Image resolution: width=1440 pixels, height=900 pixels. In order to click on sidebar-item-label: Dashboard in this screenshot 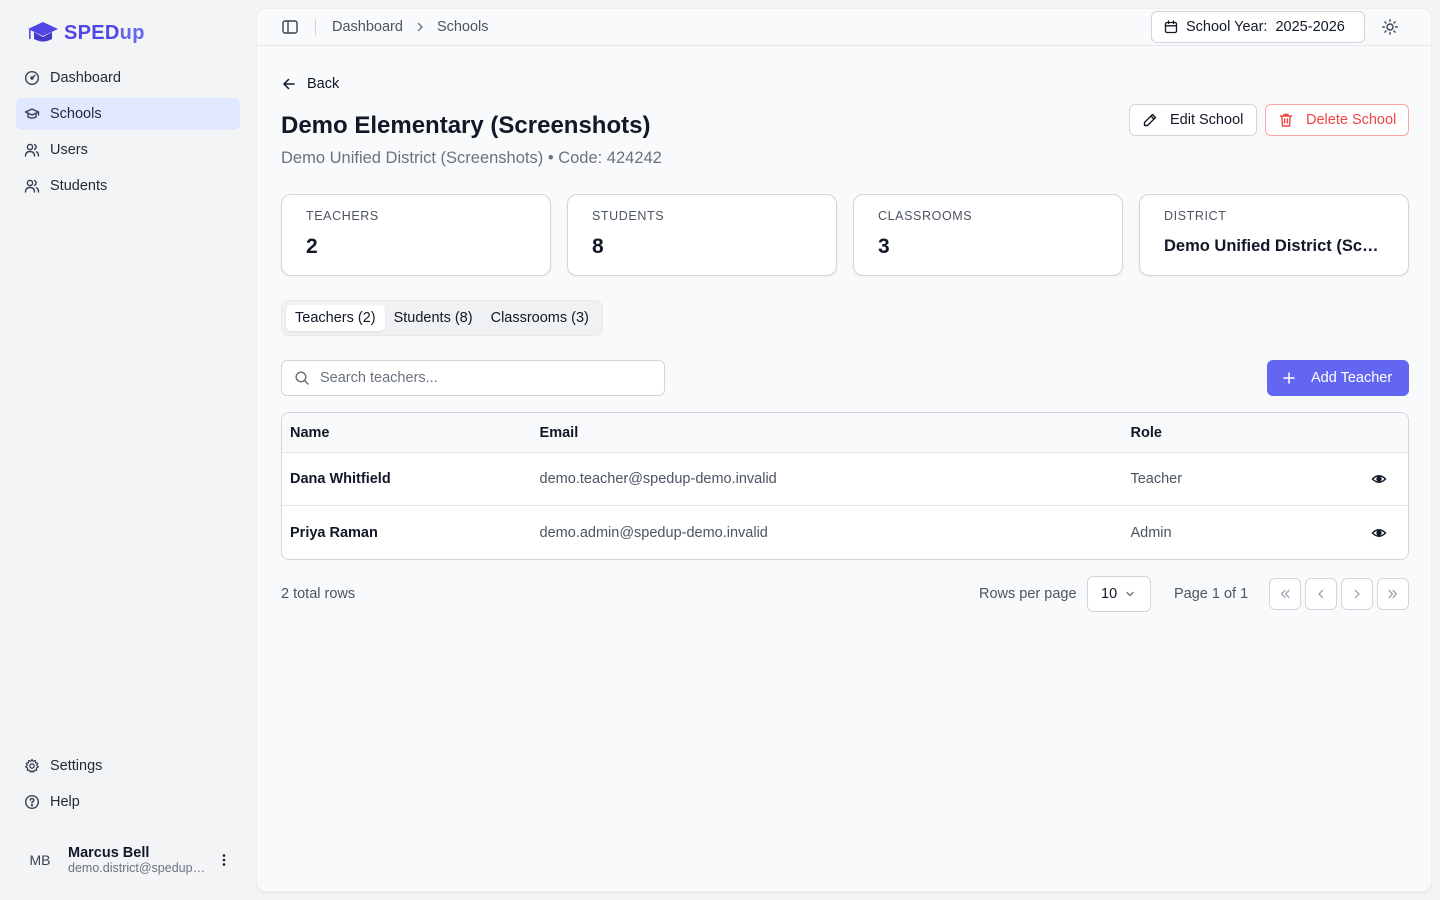, I will do `click(85, 78)`.